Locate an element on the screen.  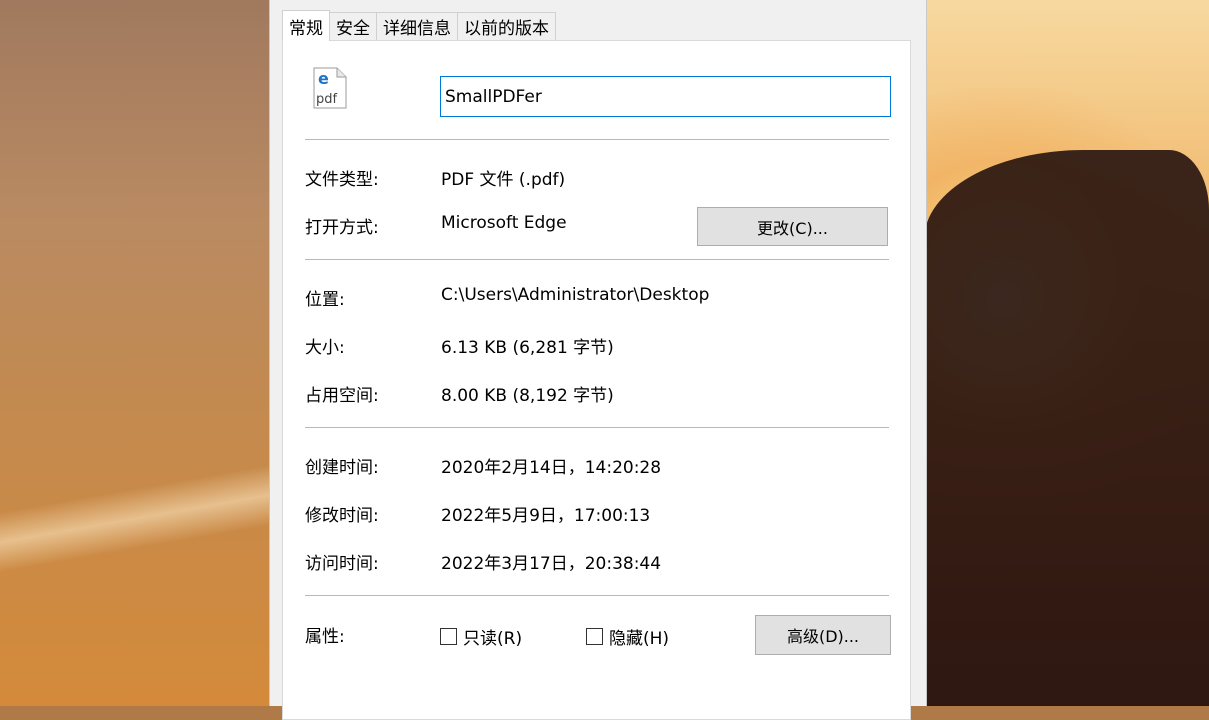
readonly-checkbox-box is located at coordinates (448, 636).